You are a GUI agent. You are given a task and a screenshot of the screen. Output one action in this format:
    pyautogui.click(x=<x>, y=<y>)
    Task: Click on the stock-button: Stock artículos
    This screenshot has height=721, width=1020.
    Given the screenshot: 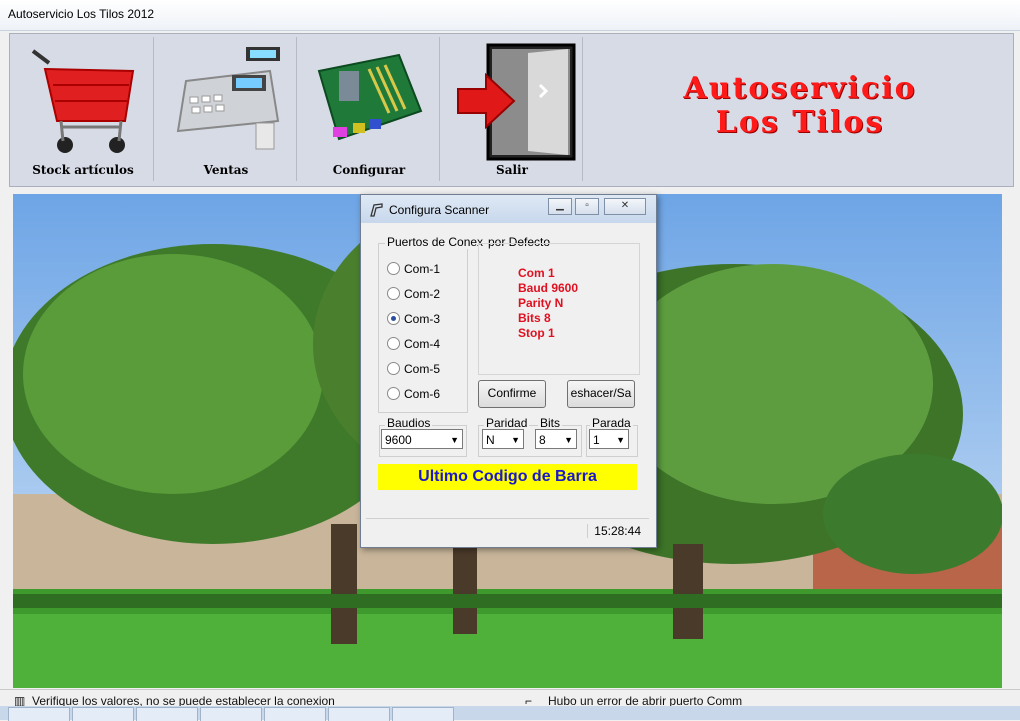 What is the action you would take?
    pyautogui.click(x=83, y=109)
    